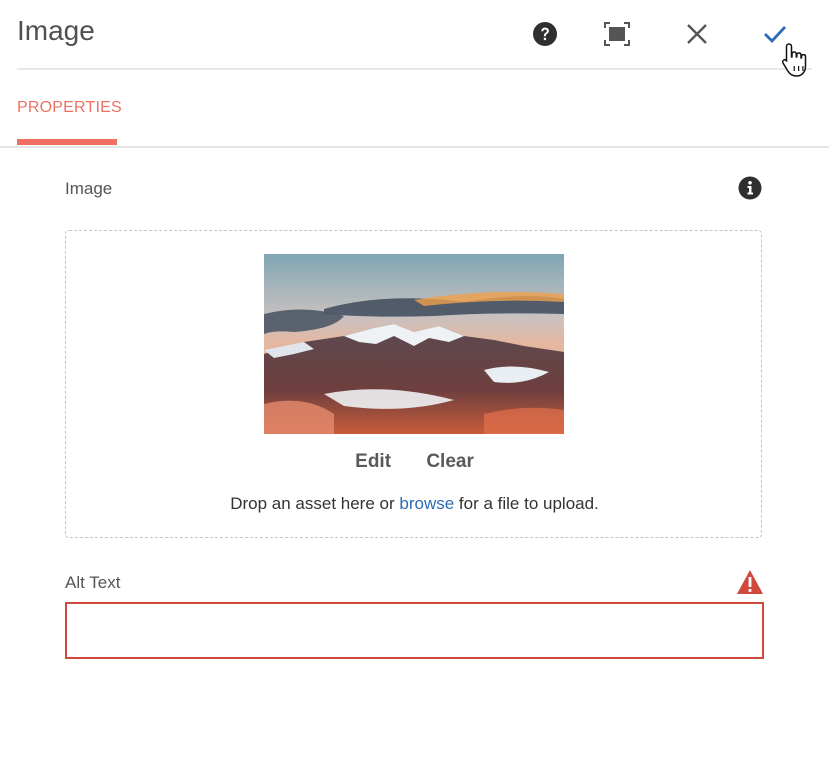  Describe the element at coordinates (426, 503) in the screenshot. I see `browse-link: browse` at that location.